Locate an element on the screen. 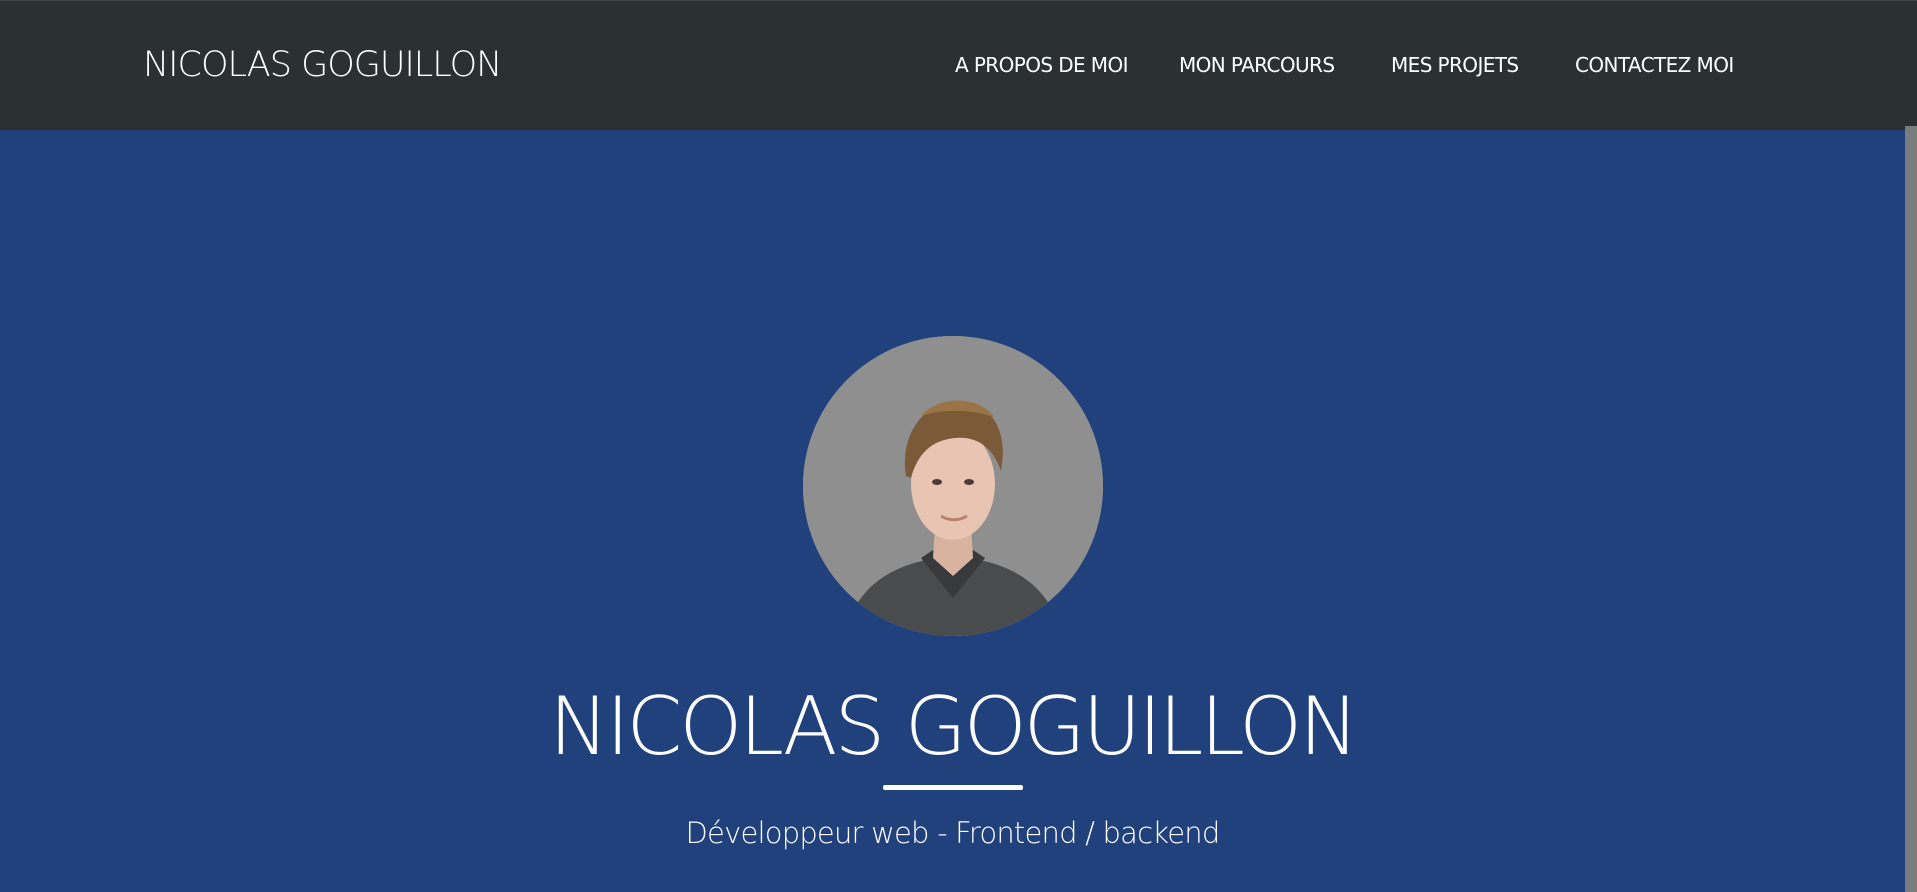  nav-link-about: A PROPOS DE MOI is located at coordinates (1041, 65).